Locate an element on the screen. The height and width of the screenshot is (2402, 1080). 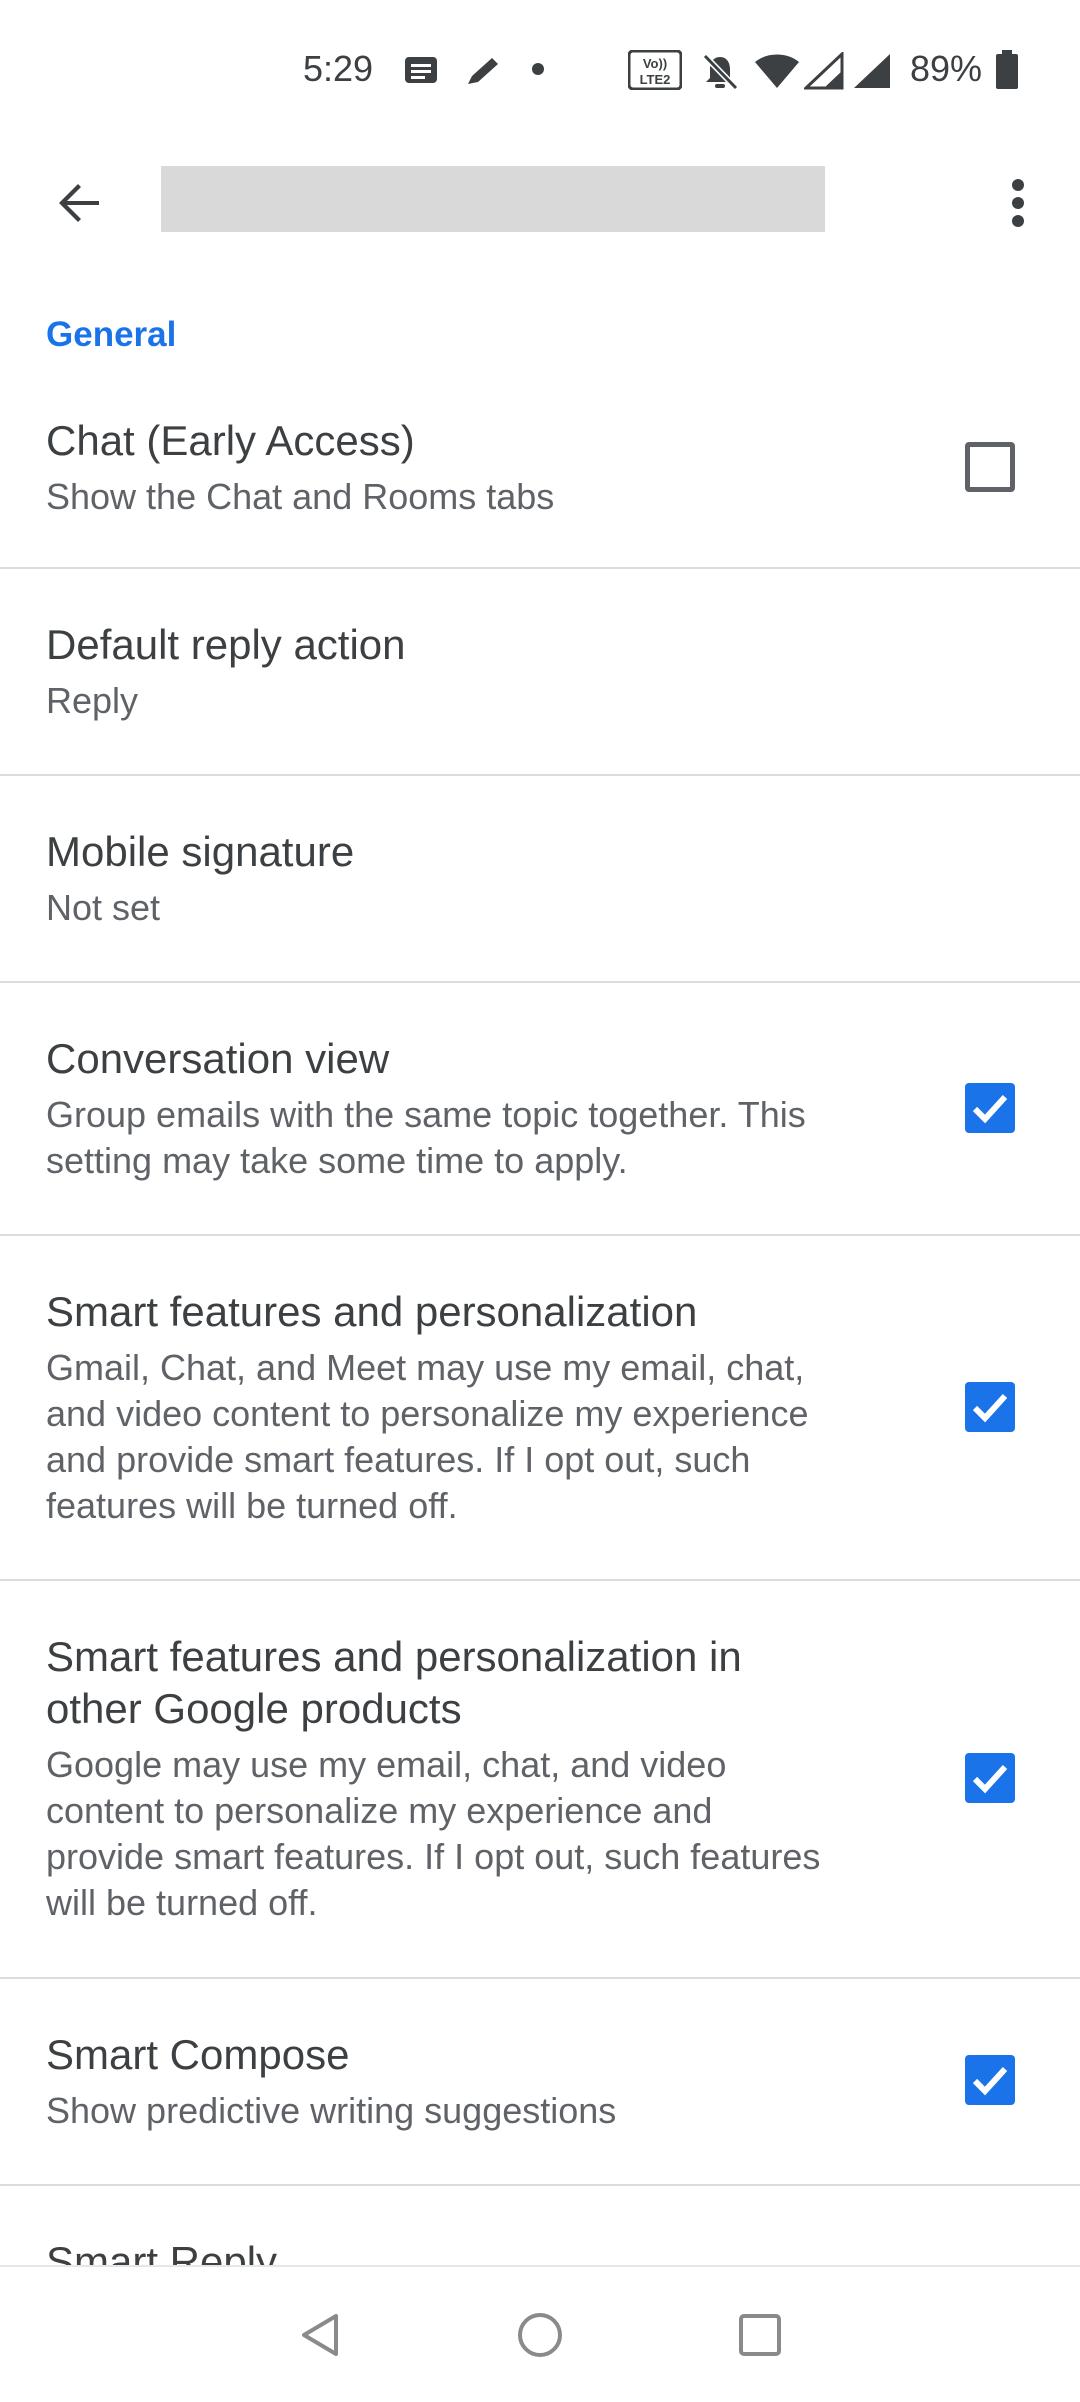
back-button is located at coordinates (80, 205).